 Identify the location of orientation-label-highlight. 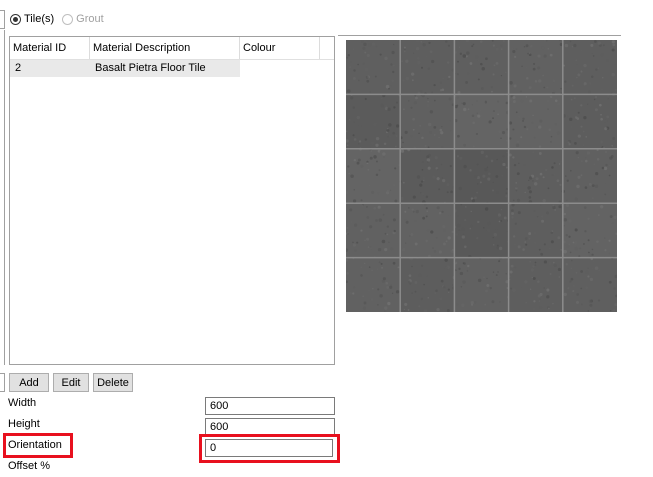
(38, 445).